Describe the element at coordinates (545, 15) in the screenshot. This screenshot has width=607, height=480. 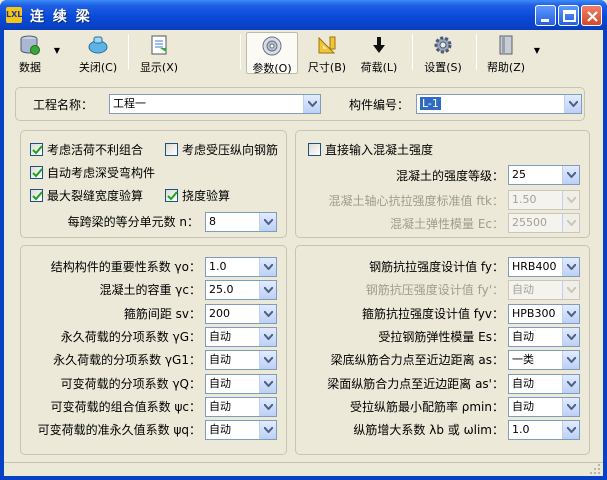
I see `minimize-button` at that location.